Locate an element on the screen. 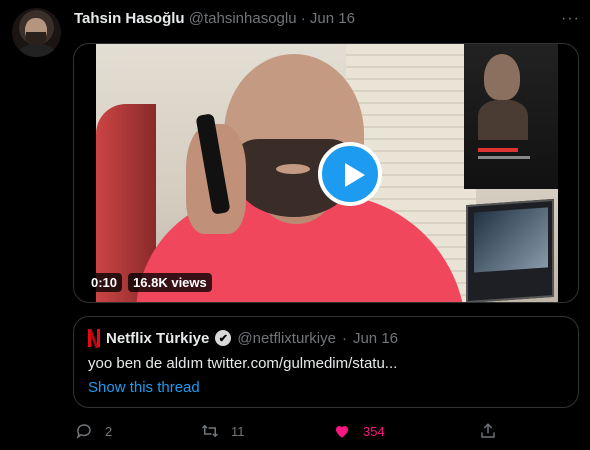 This screenshot has width=590, height=450. video-meta: 0:10 16.8K views is located at coordinates (149, 282).